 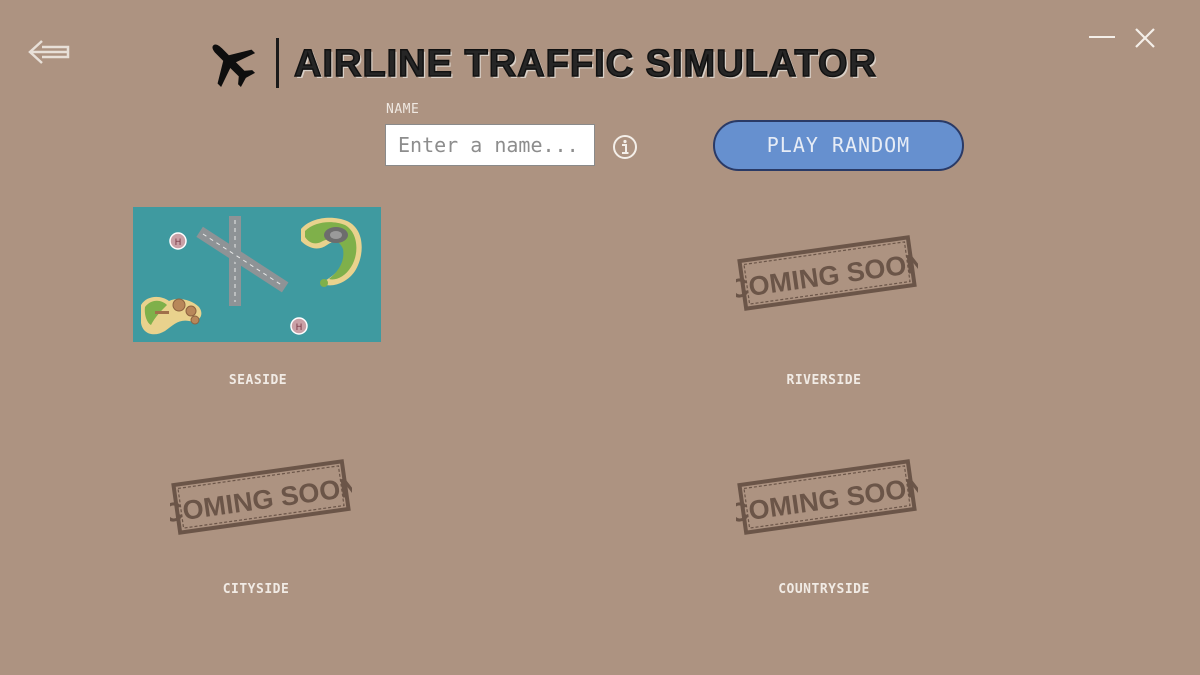 What do you see at coordinates (277, 63) in the screenshot?
I see `title-divider` at bounding box center [277, 63].